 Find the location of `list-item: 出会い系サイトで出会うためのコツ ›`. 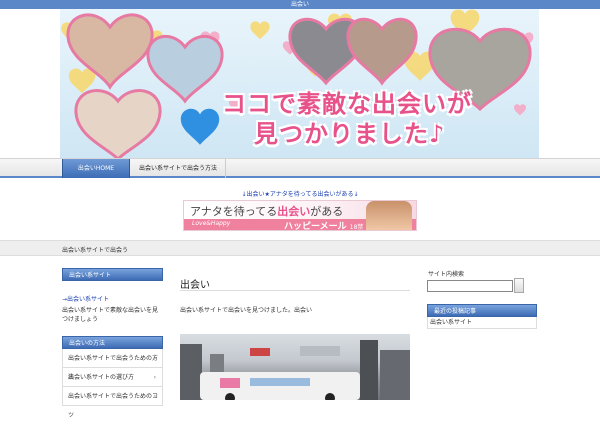

list-item: 出会い系サイトで出会うためのコツ › is located at coordinates (112, 403).